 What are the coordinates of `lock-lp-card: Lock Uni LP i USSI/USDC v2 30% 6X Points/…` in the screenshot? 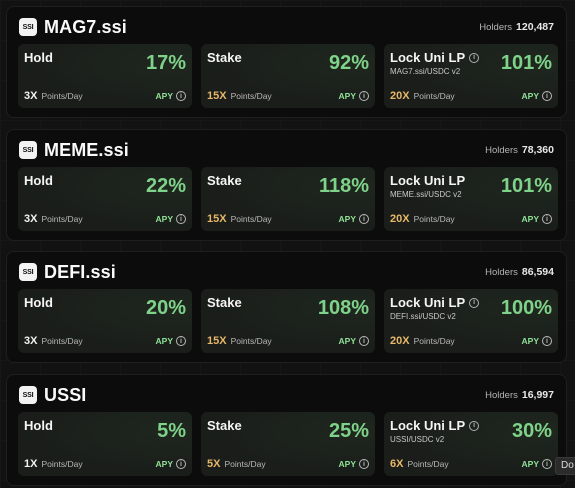 It's located at (471, 444).